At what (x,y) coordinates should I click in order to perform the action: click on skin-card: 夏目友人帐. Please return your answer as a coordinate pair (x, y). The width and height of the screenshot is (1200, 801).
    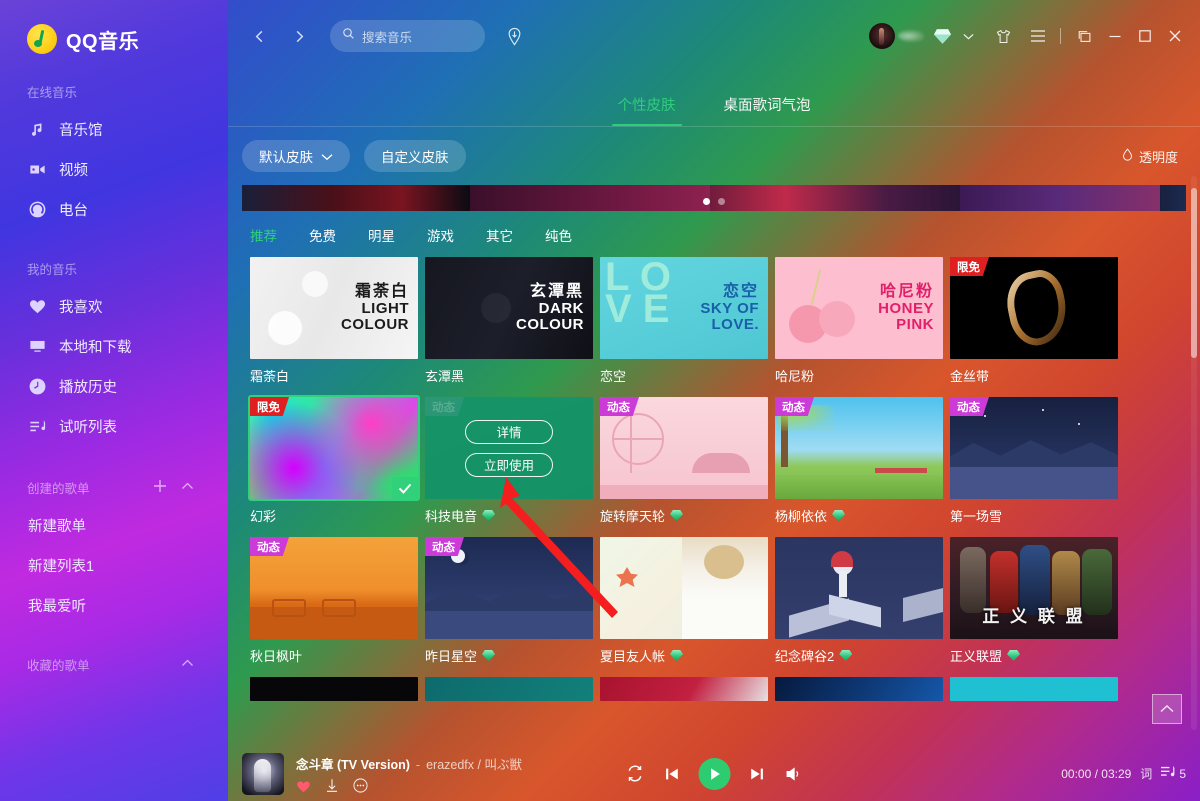
    Looking at the image, I should click on (684, 601).